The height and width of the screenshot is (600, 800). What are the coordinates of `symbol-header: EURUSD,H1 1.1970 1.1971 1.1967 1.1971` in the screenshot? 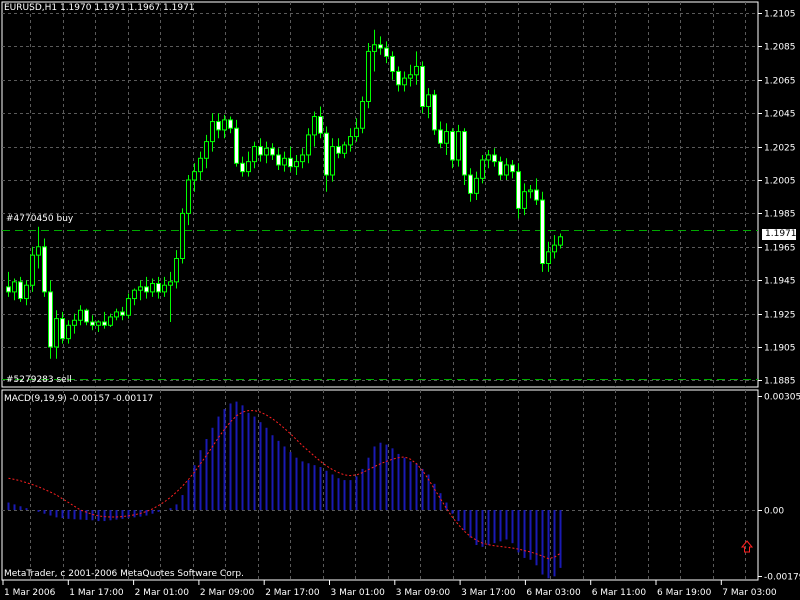 It's located at (99, 8).